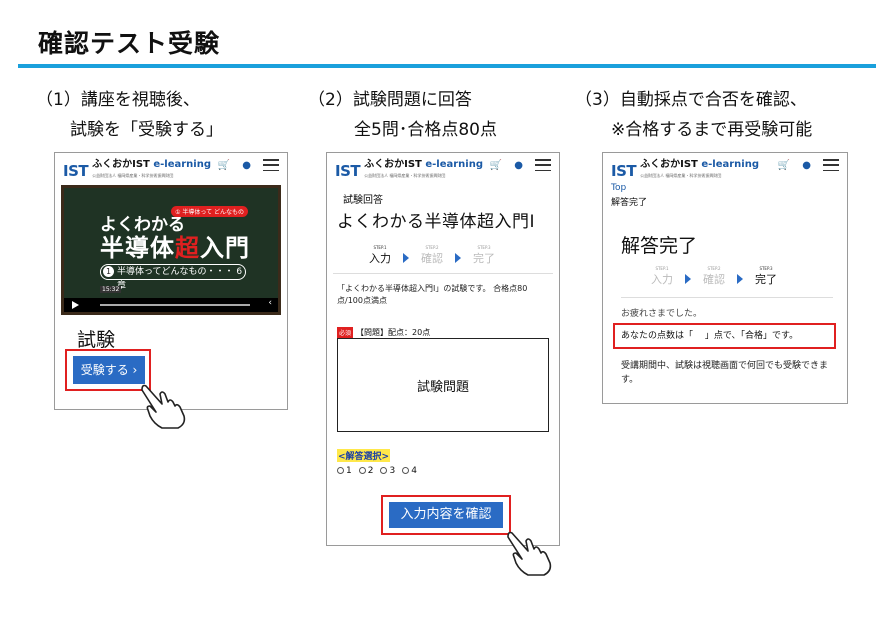 The width and height of the screenshot is (890, 617). Describe the element at coordinates (209, 211) in the screenshot. I see `video-badge: ① 半導体って どんなもの` at that location.